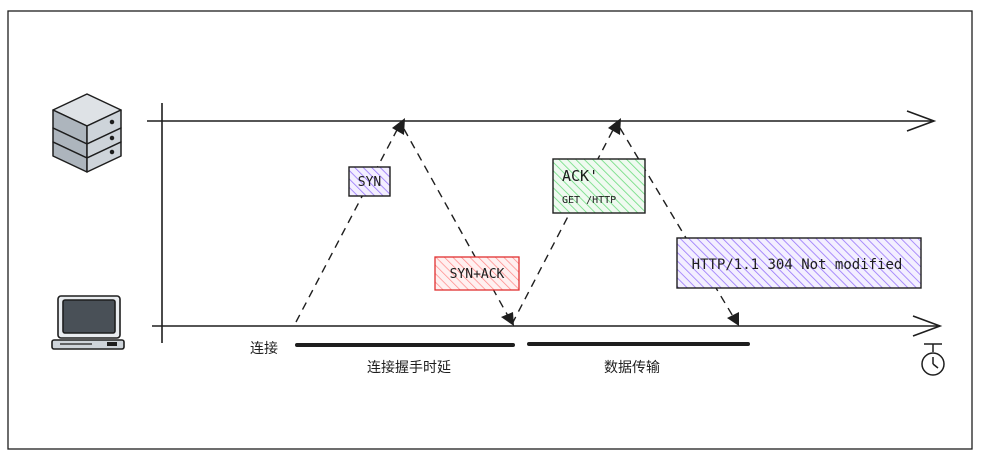  What do you see at coordinates (264, 348) in the screenshot?
I see `connect-label: 连接` at bounding box center [264, 348].